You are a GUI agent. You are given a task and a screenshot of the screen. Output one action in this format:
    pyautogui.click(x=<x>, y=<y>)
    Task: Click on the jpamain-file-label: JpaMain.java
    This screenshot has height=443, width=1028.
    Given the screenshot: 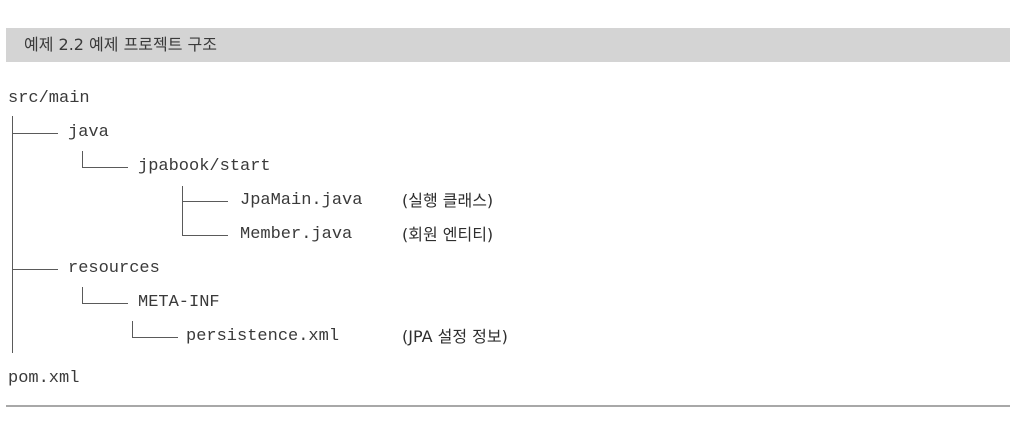 What is the action you would take?
    pyautogui.click(x=301, y=200)
    